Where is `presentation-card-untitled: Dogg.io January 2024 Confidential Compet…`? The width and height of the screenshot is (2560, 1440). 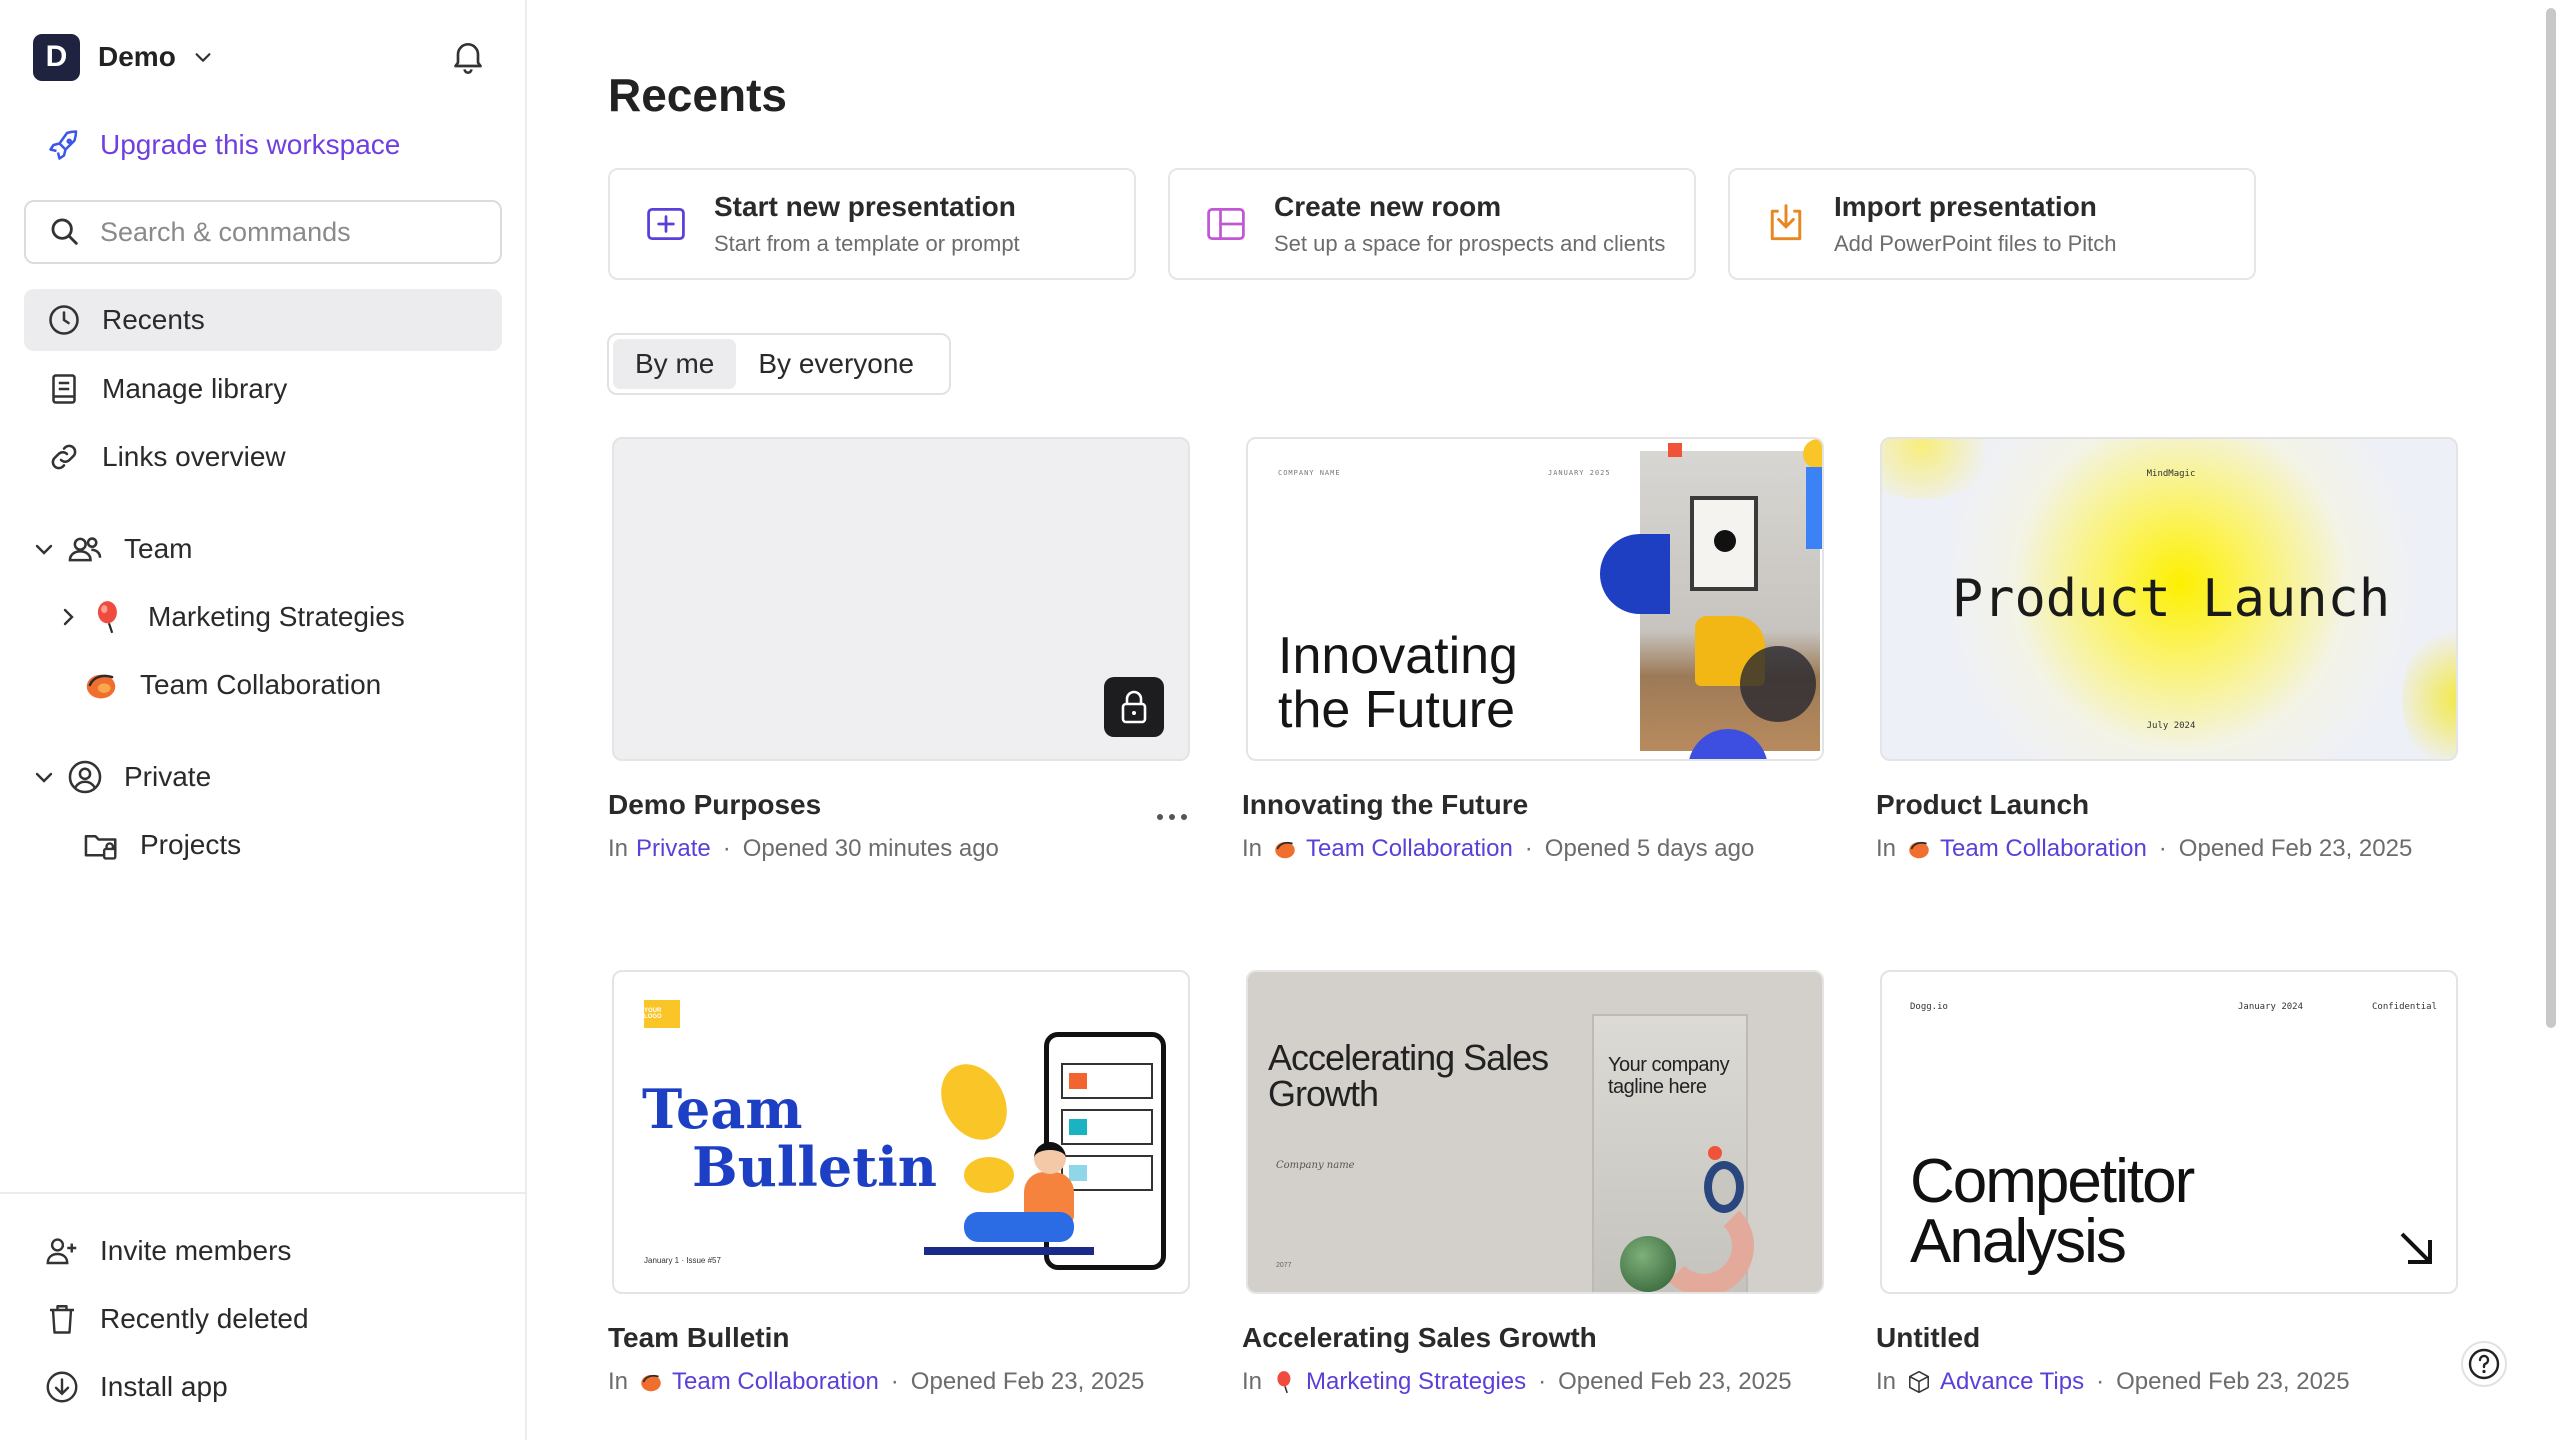 presentation-card-untitled: Dogg.io January 2024 Confidential Compet… is located at coordinates (2167, 1182).